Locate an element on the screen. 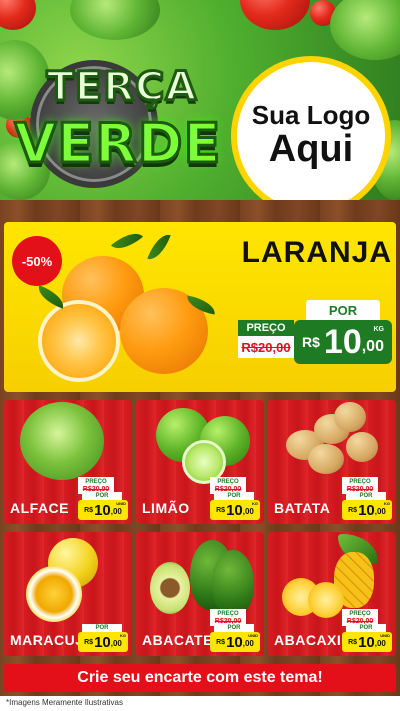  title-verde: VERDE is located at coordinates (117, 144).